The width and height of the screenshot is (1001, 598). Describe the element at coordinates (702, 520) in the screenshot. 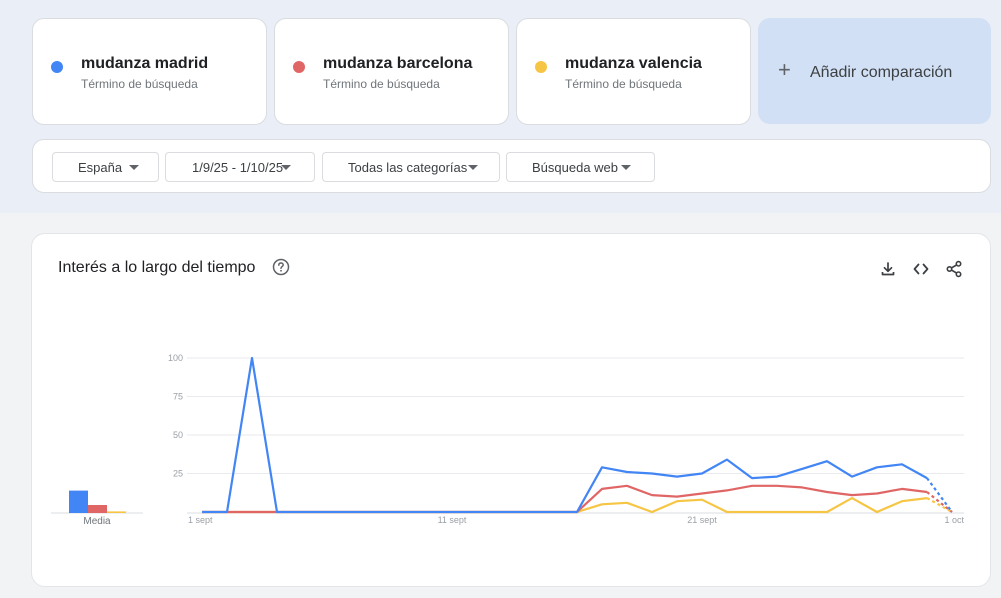

I see `x-tick-label: 21 sept` at that location.